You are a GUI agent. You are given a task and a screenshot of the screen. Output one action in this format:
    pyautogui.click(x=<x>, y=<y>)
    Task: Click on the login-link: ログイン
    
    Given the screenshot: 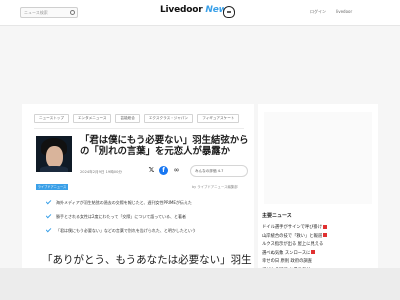 What is the action you would take?
    pyautogui.click(x=318, y=12)
    